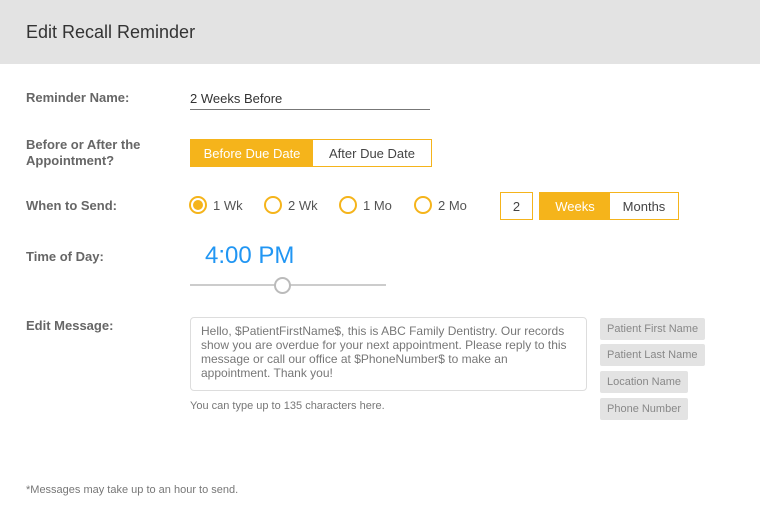 Image resolution: width=760 pixels, height=522 pixels. What do you see at coordinates (310, 99) in the screenshot?
I see `reminder-name-input` at bounding box center [310, 99].